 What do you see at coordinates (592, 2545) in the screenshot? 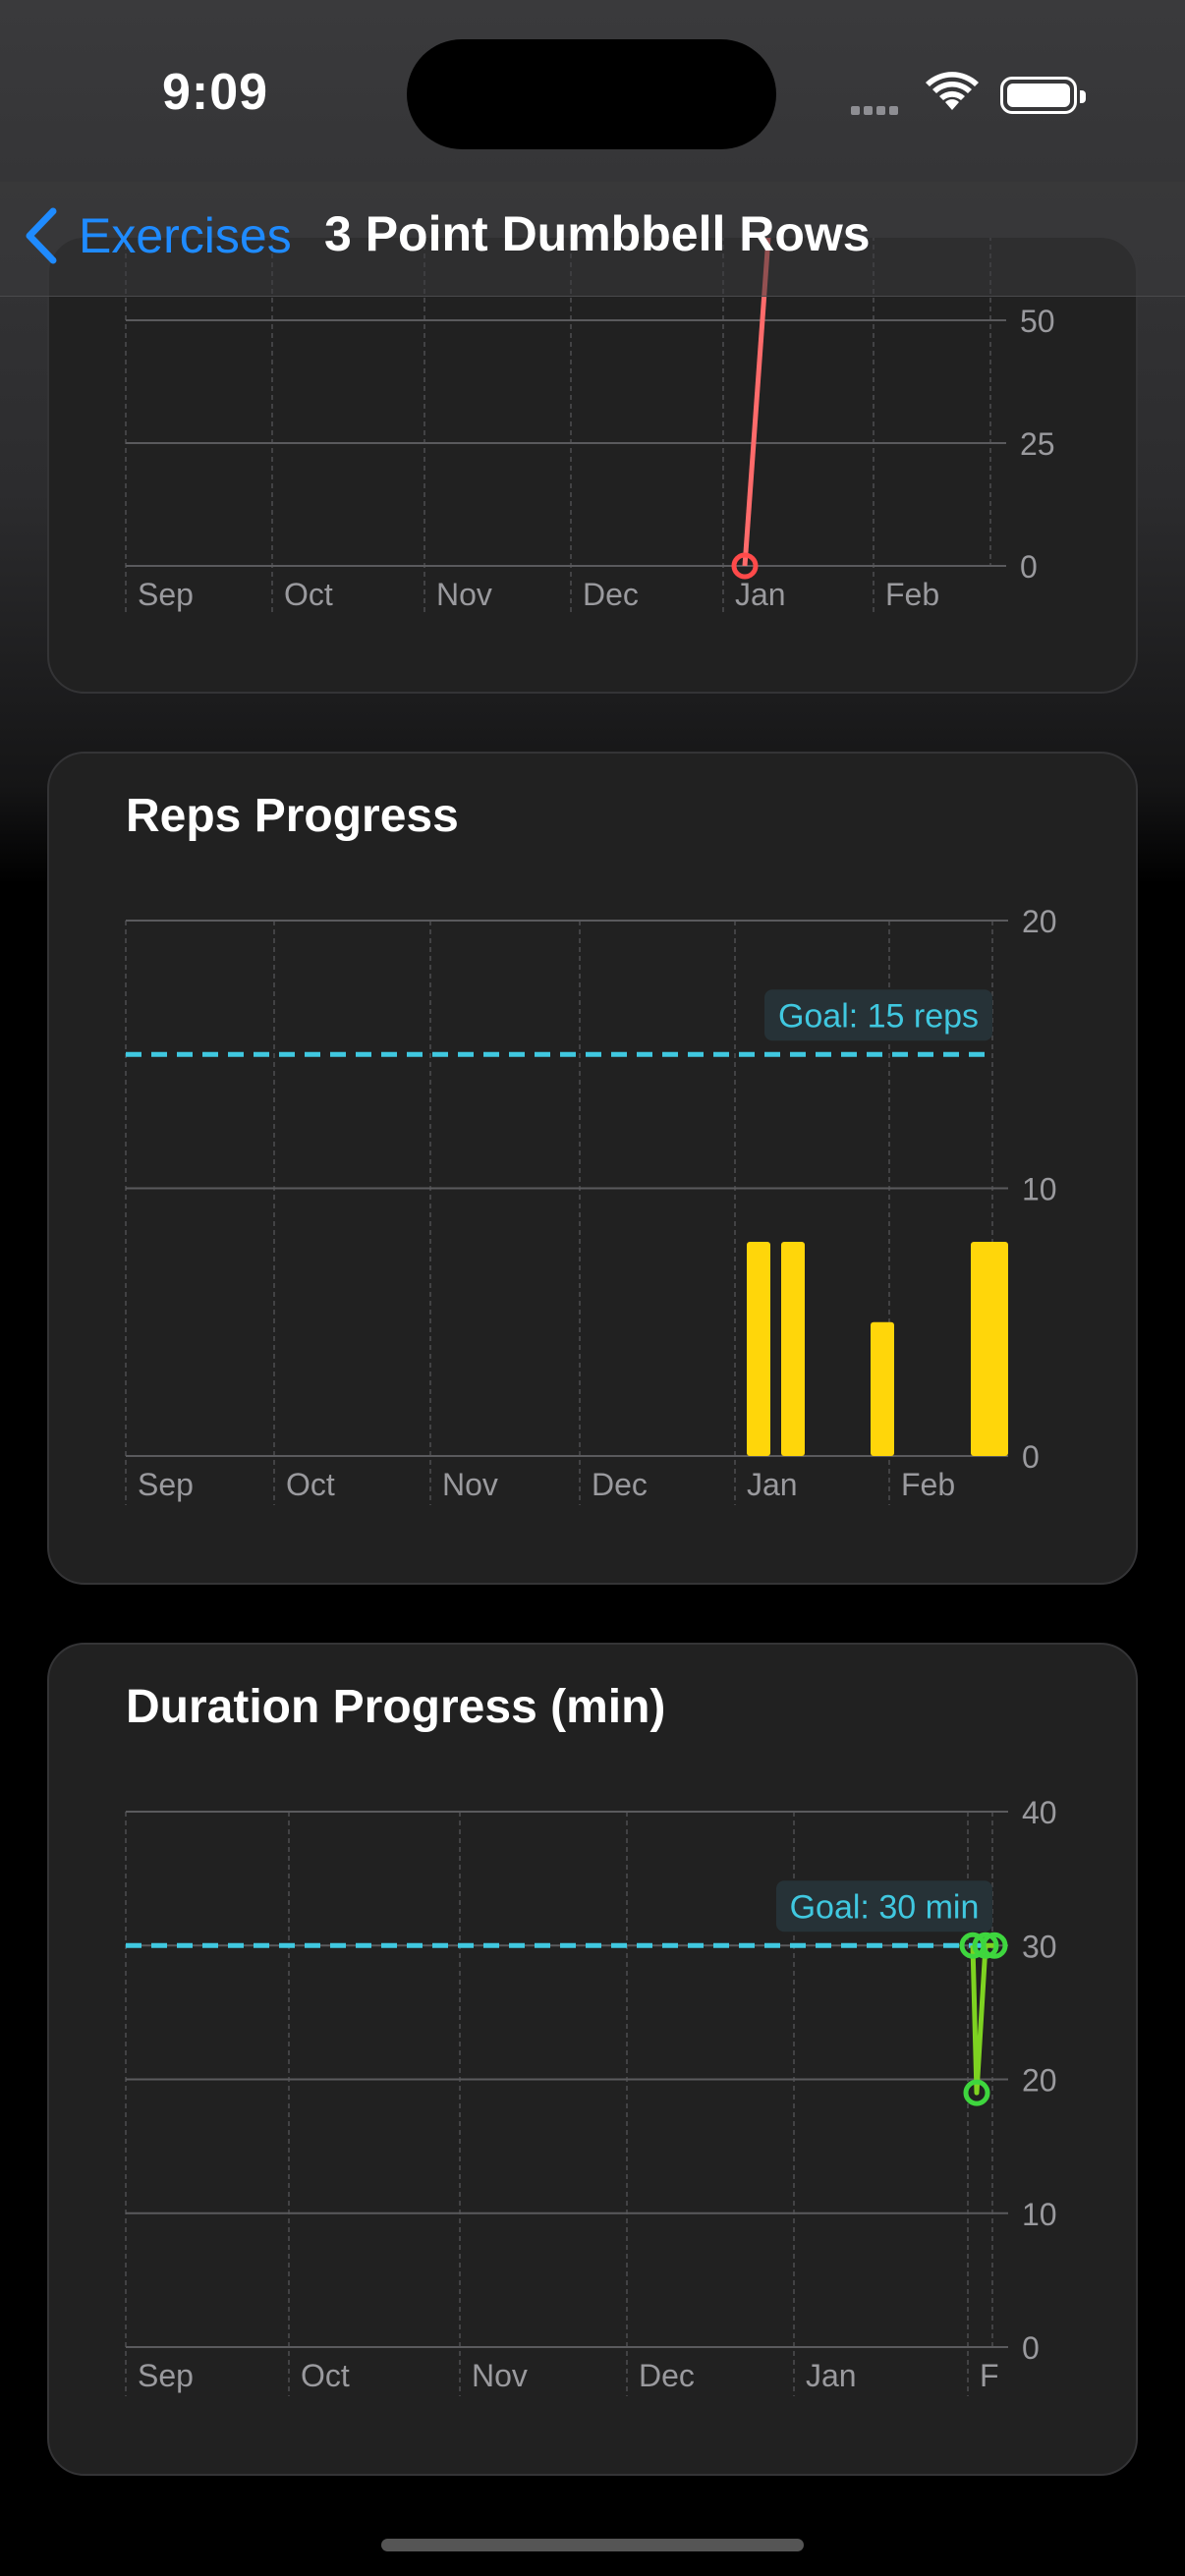
I see `home-indicator` at bounding box center [592, 2545].